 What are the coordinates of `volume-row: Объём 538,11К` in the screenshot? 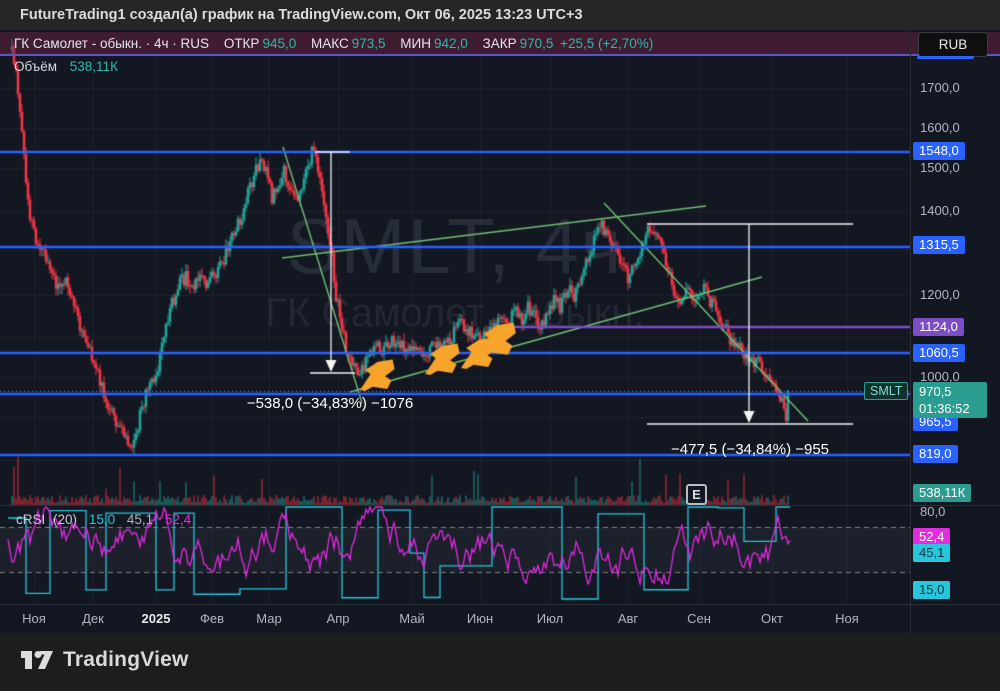 It's located at (66, 66).